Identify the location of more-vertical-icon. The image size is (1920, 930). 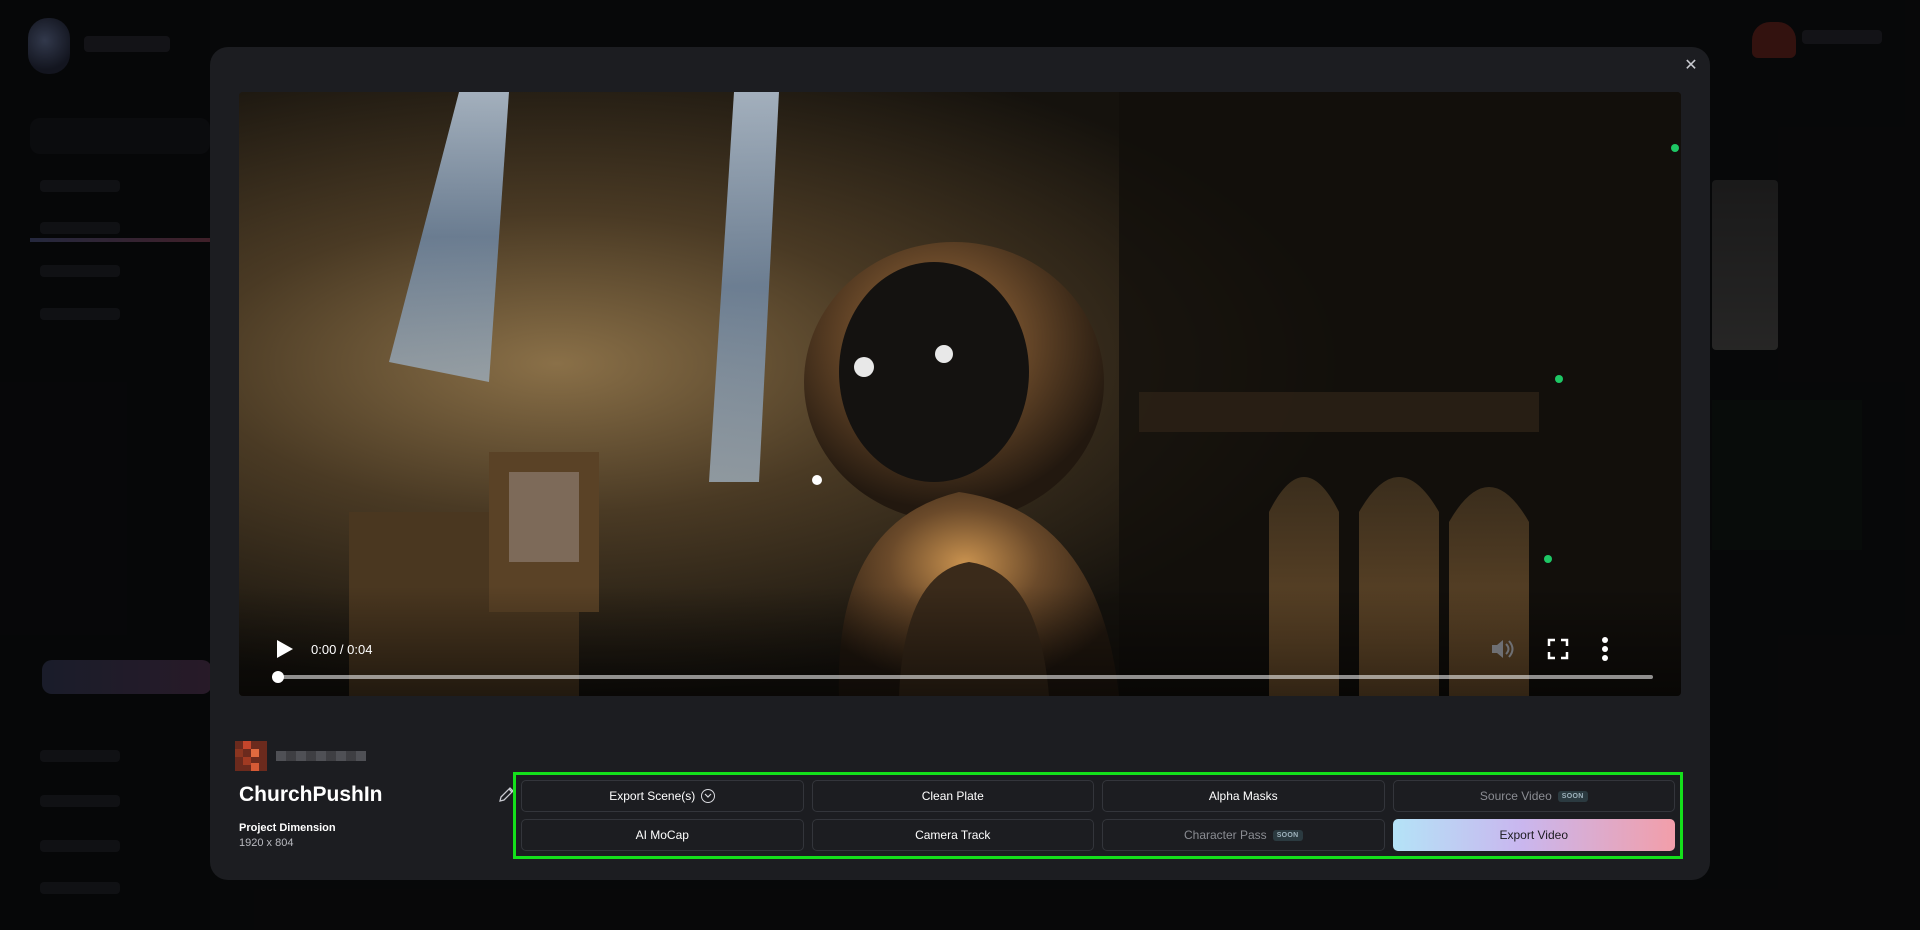
(1605, 649).